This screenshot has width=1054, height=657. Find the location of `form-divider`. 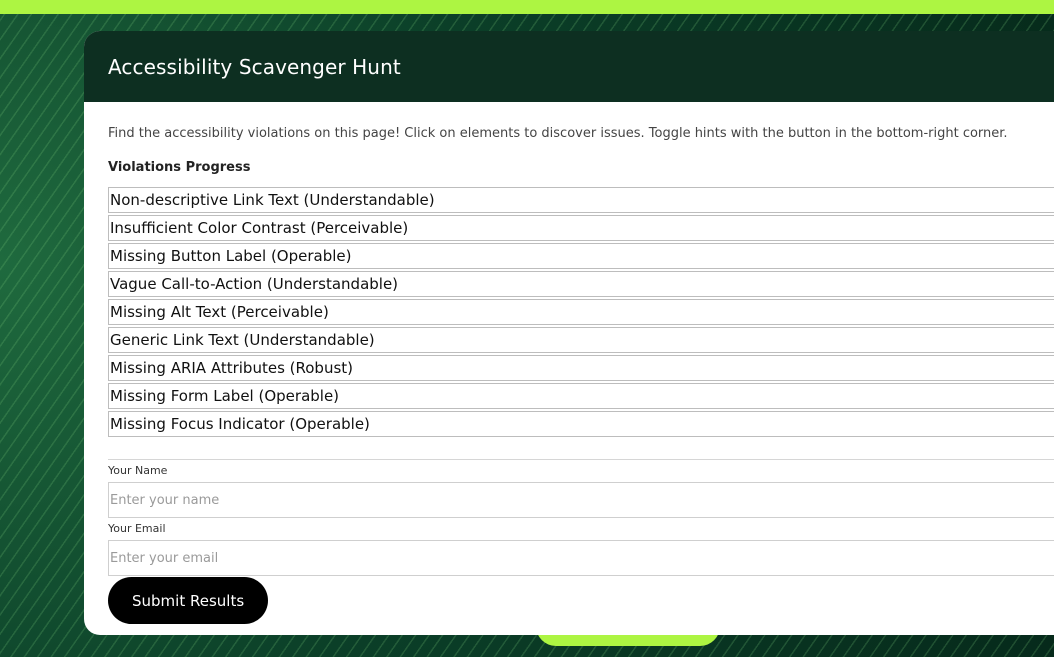

form-divider is located at coordinates (581, 459).